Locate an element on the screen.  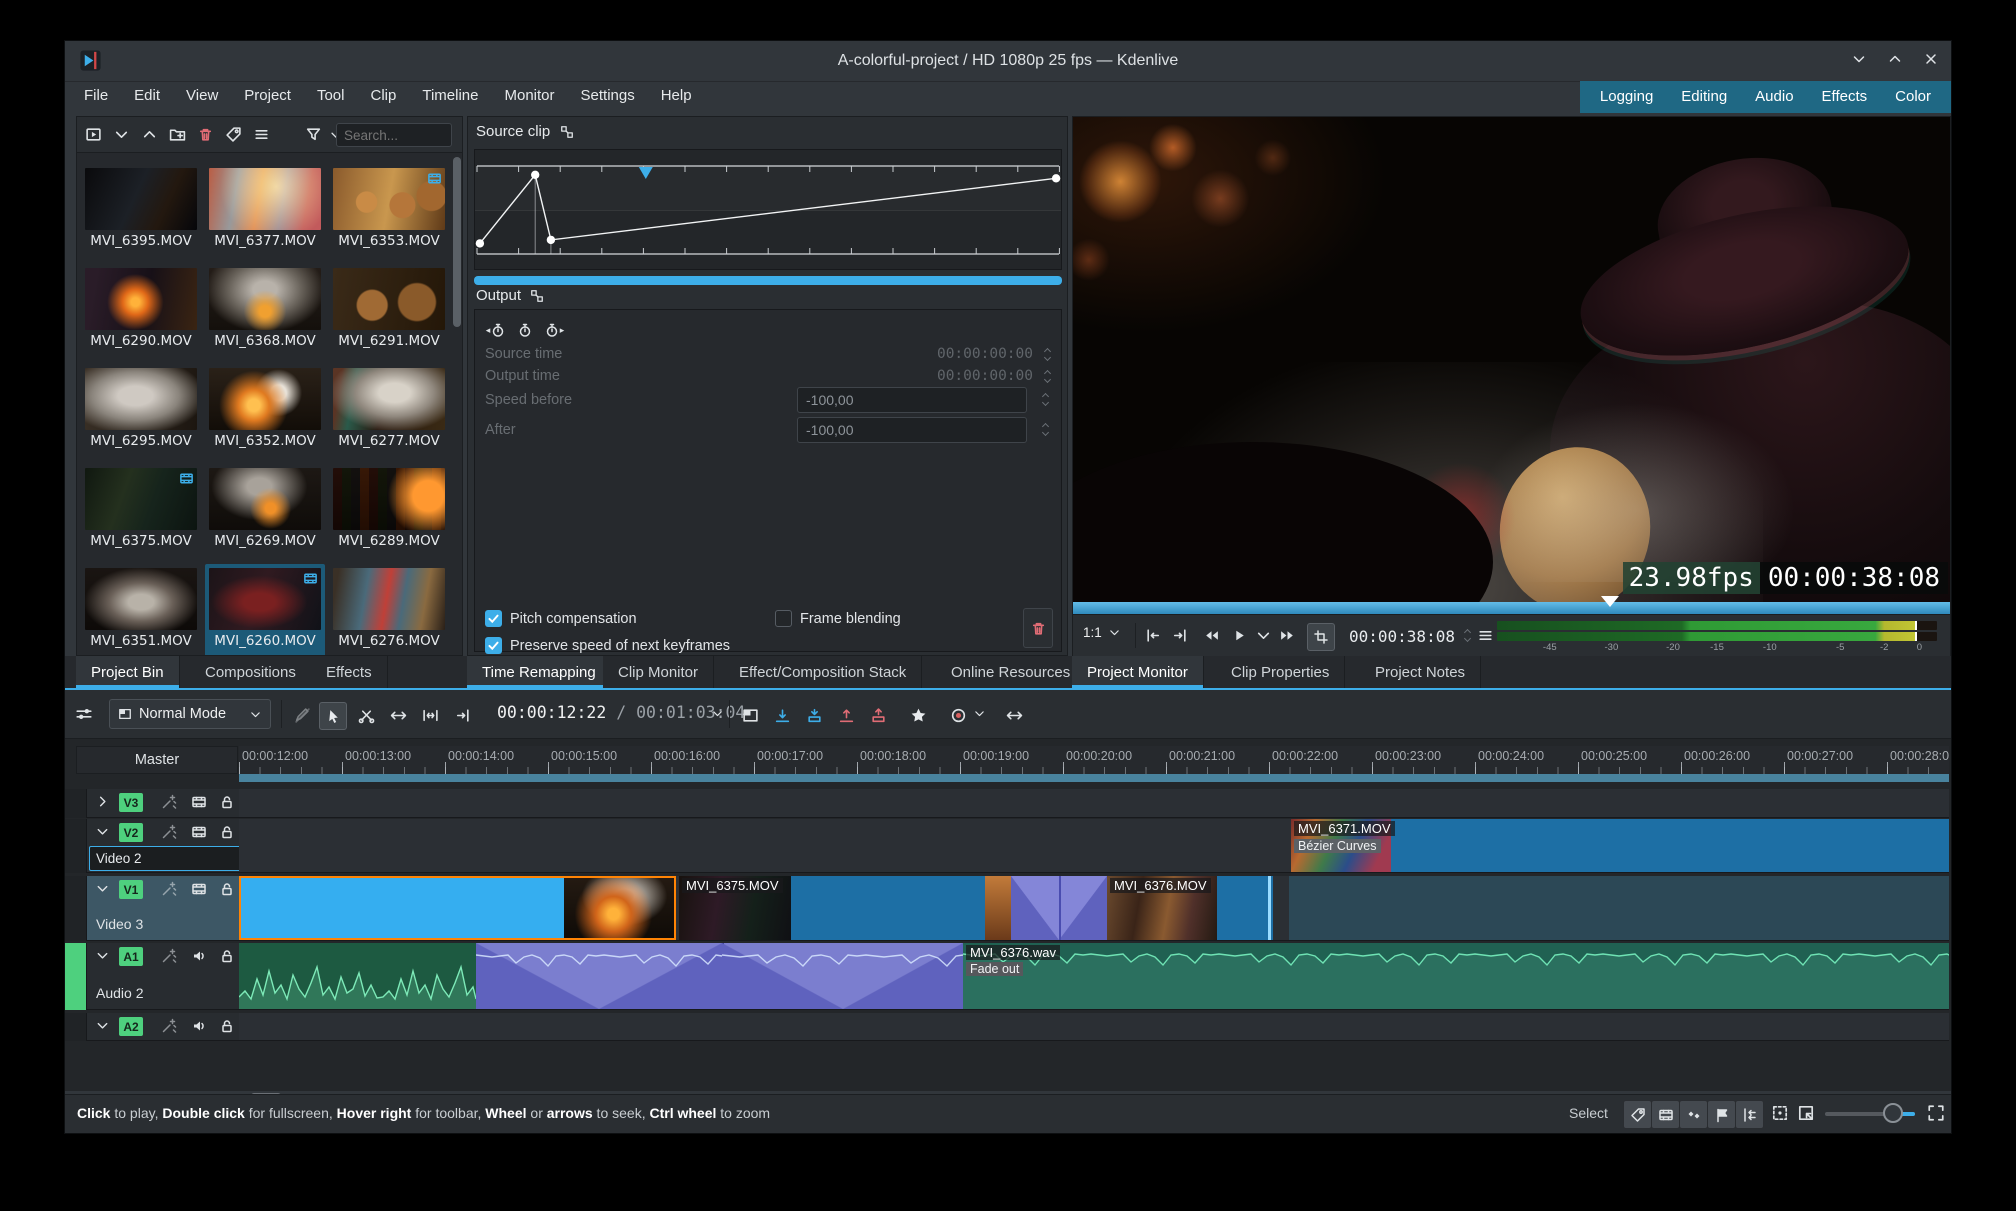
record-button is located at coordinates (958, 715).